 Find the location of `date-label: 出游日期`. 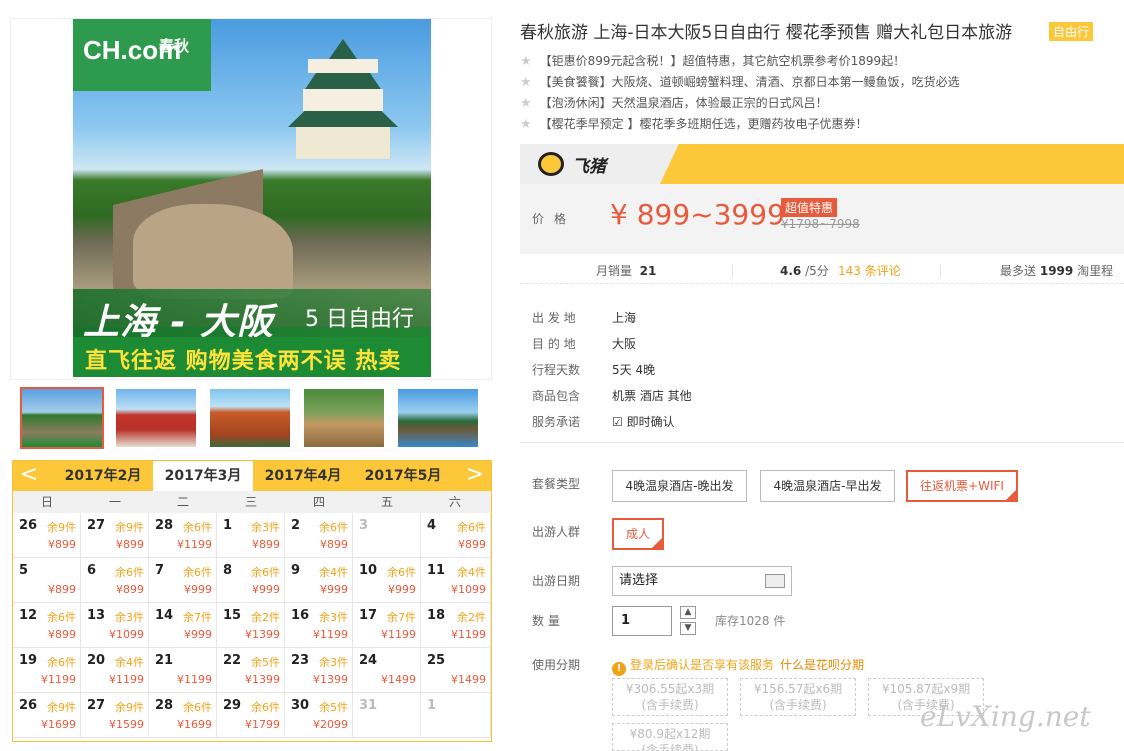

date-label: 出游日期 is located at coordinates (556, 581).